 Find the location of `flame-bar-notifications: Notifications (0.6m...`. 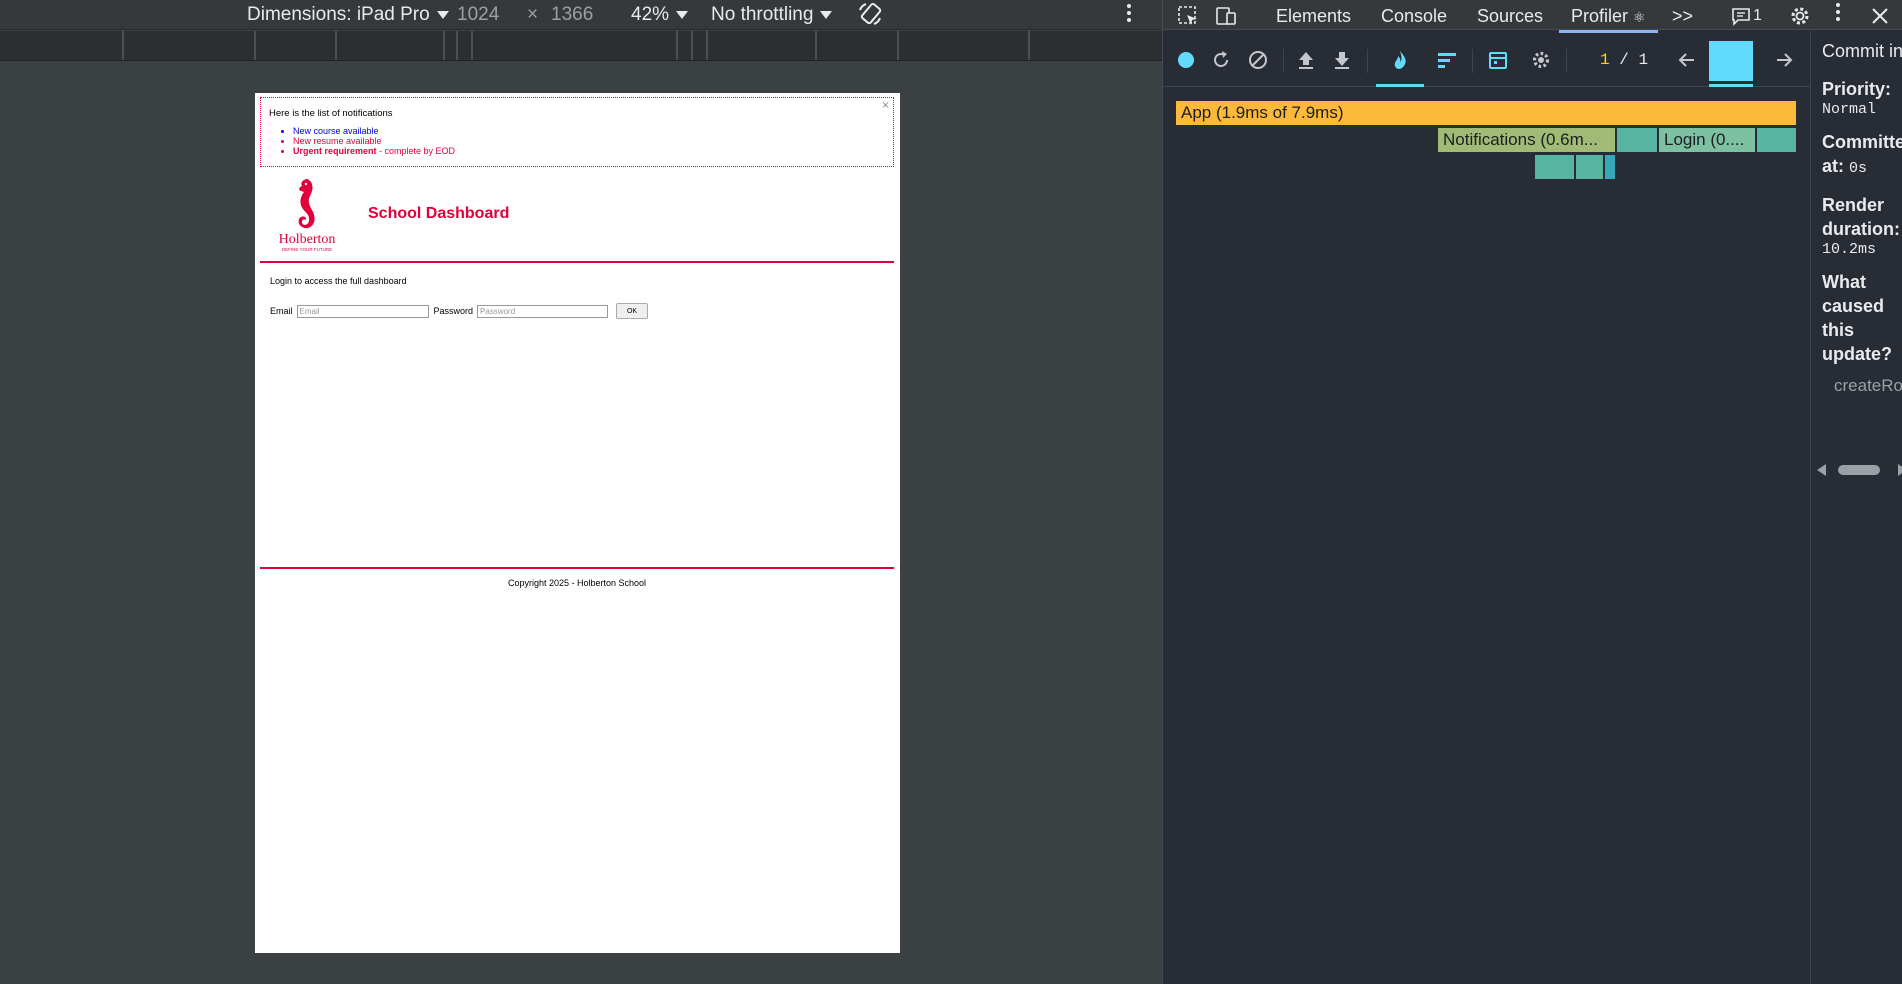

flame-bar-notifications: Notifications (0.6m... is located at coordinates (1526, 140).